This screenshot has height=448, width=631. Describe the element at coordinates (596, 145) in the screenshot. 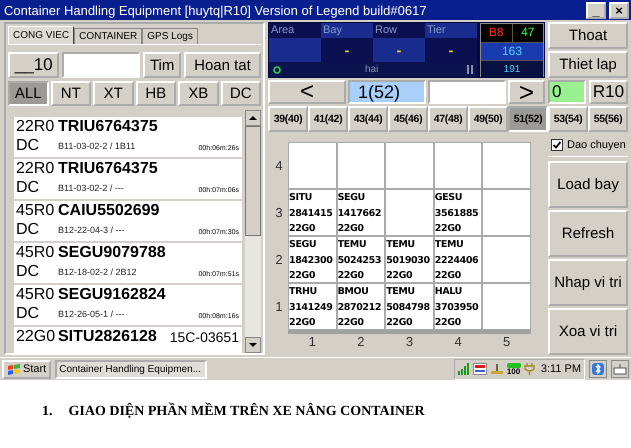

I see `checkbox-label: Dao chuyen` at that location.